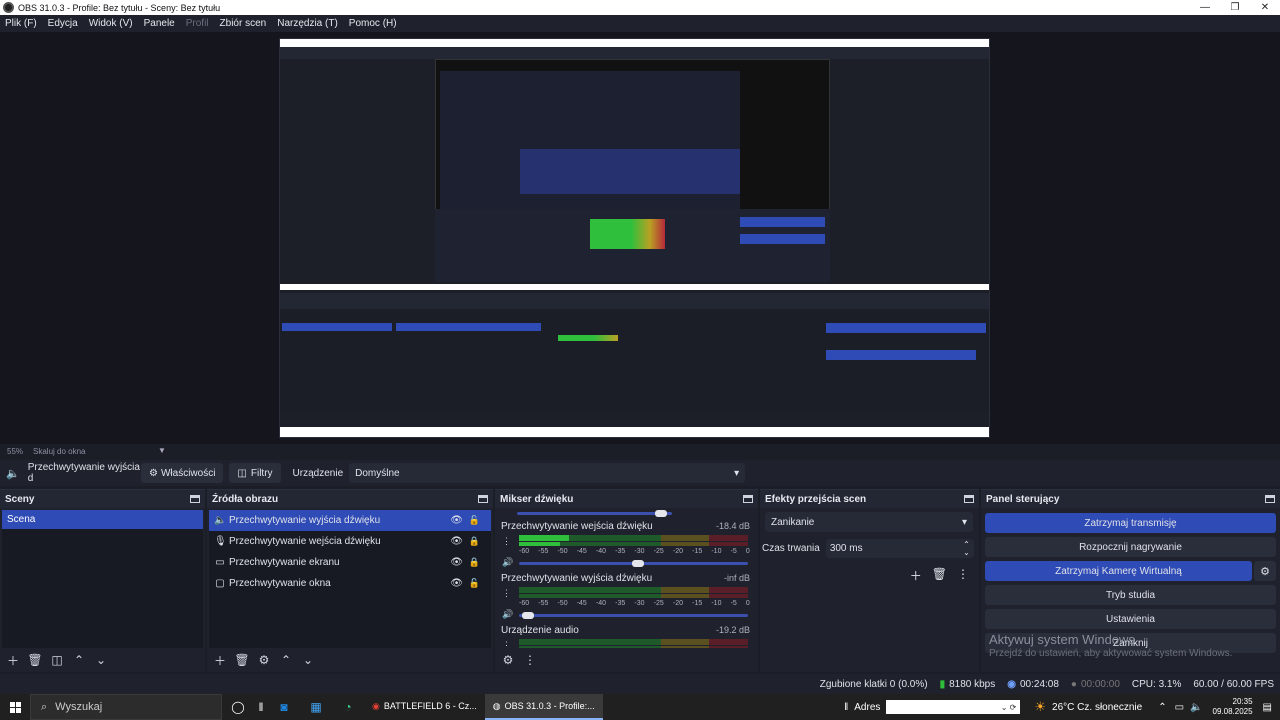  What do you see at coordinates (626, 499) in the screenshot?
I see `mixer-header: Mikser dźwięku` at bounding box center [626, 499].